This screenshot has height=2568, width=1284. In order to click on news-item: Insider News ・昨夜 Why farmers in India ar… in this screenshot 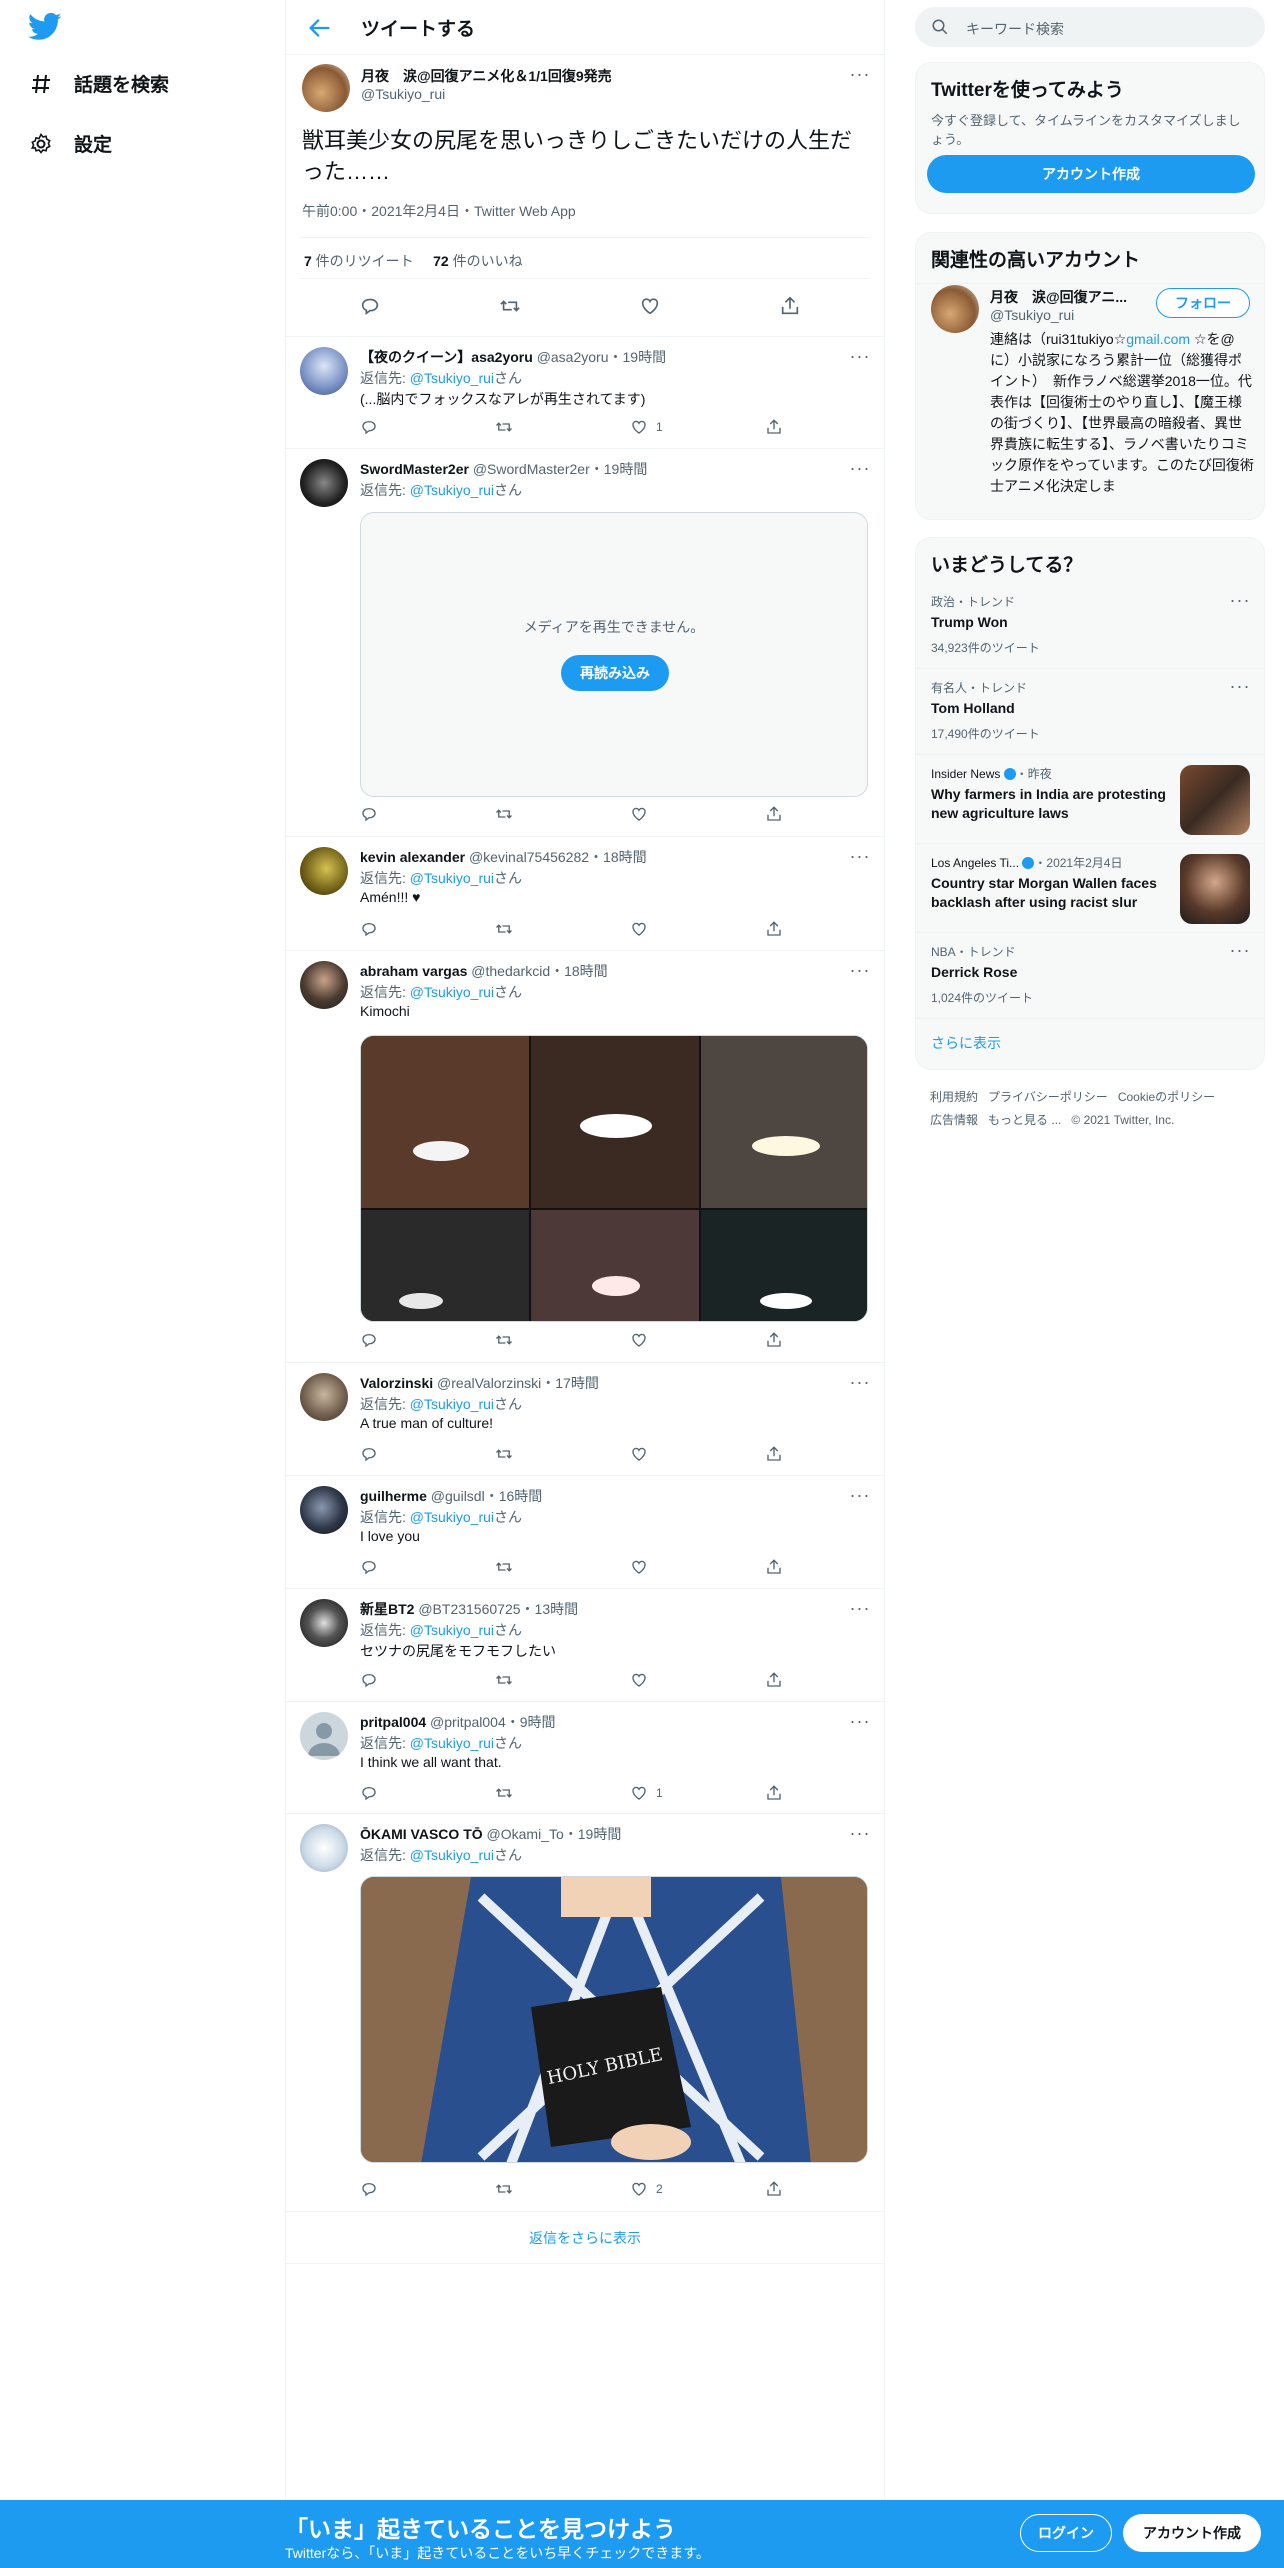, I will do `click(1090, 799)`.